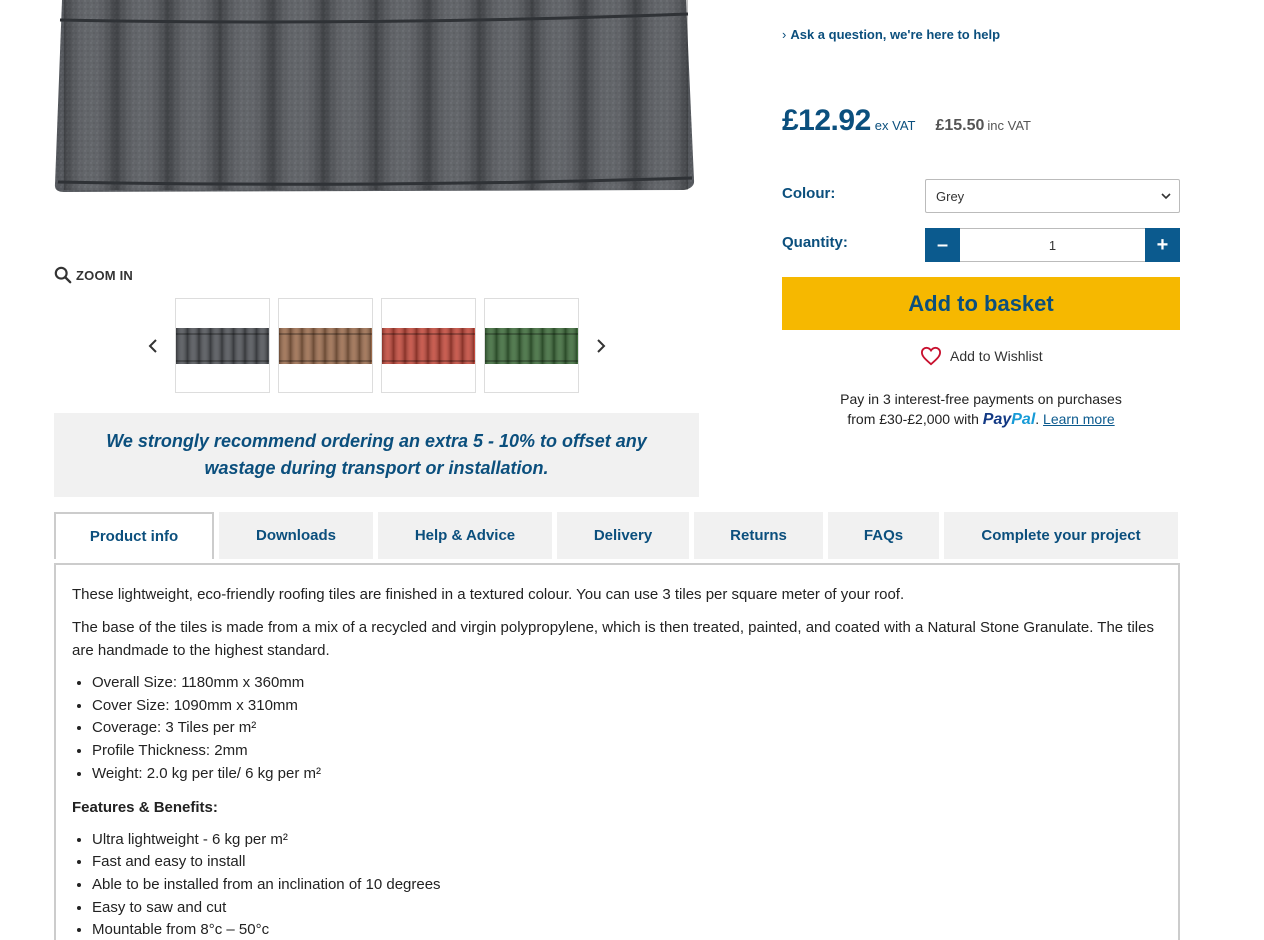  What do you see at coordinates (627, 929) in the screenshot?
I see `list-item: Mountable from 8°c – 50°c` at bounding box center [627, 929].